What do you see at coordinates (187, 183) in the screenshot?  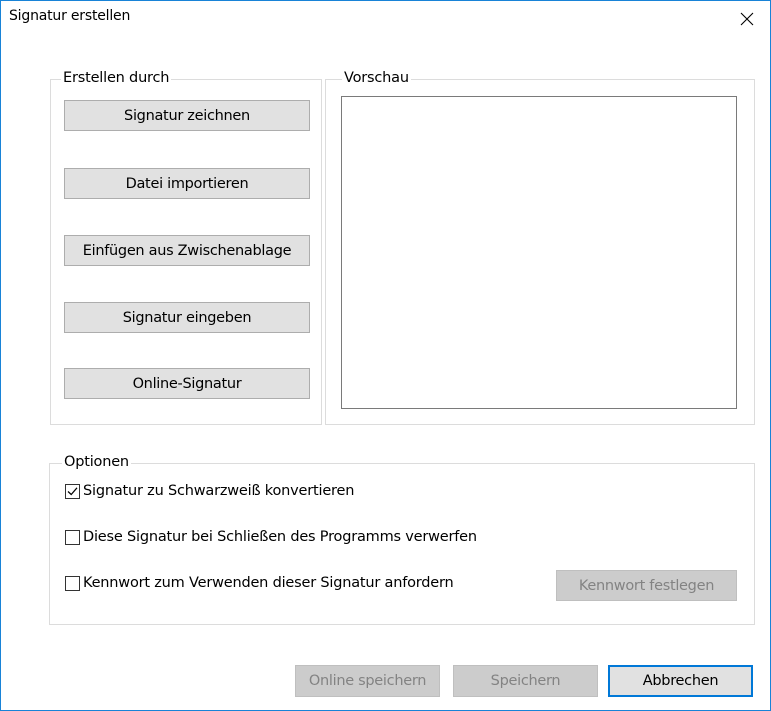 I see `import-file-button: Datei importieren` at bounding box center [187, 183].